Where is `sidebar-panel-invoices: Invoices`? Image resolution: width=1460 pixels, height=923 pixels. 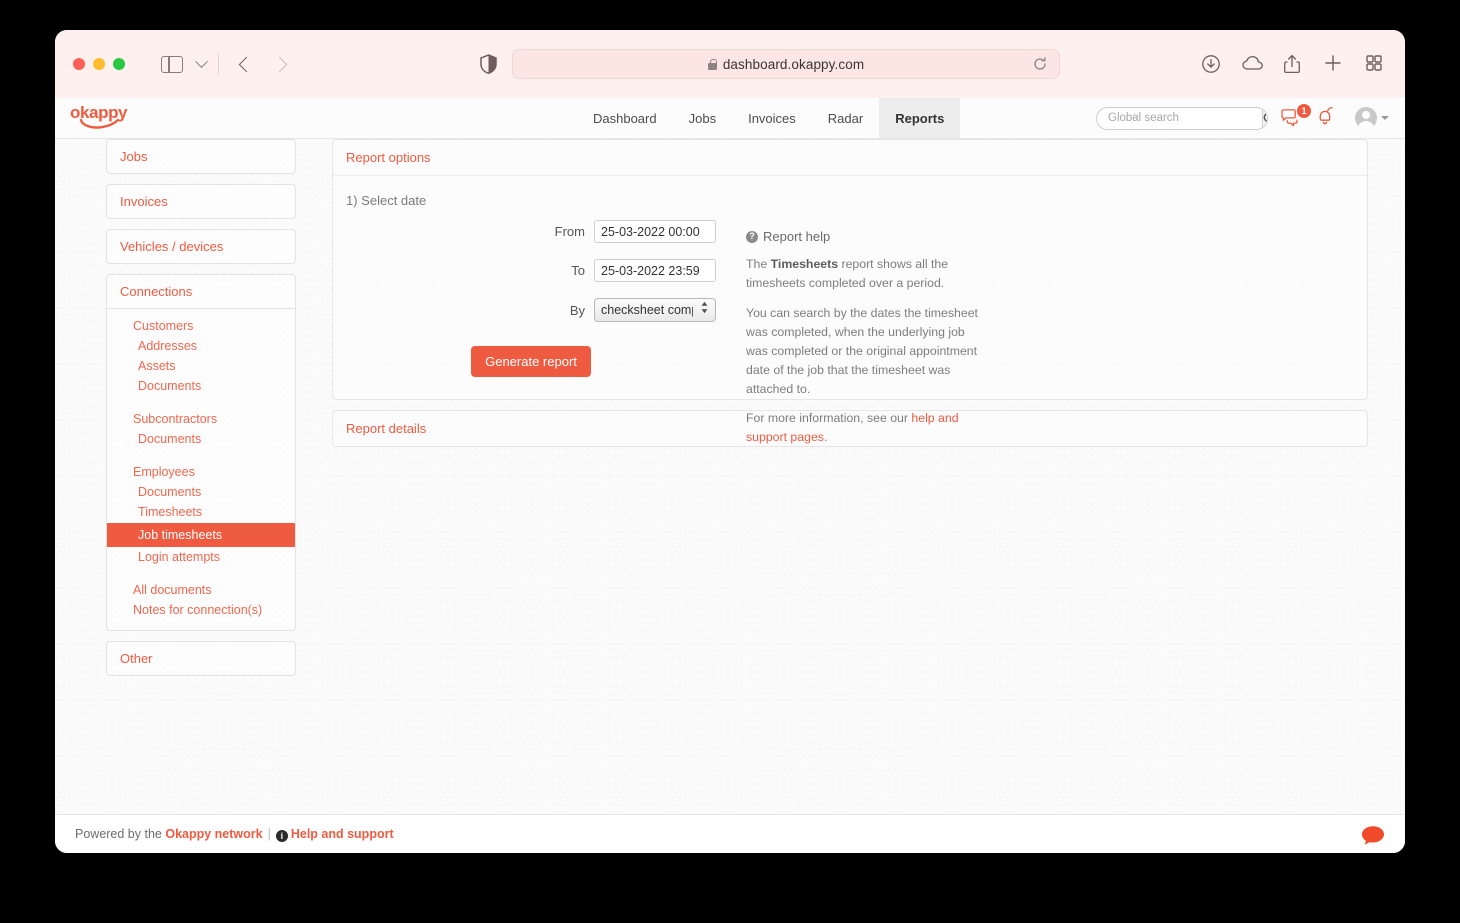 sidebar-panel-invoices: Invoices is located at coordinates (201, 201).